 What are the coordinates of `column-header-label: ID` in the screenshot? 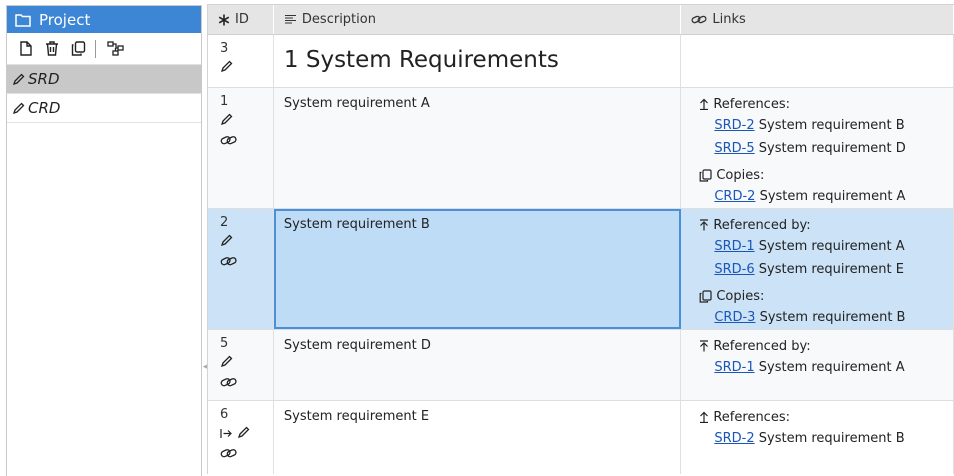 It's located at (242, 19).